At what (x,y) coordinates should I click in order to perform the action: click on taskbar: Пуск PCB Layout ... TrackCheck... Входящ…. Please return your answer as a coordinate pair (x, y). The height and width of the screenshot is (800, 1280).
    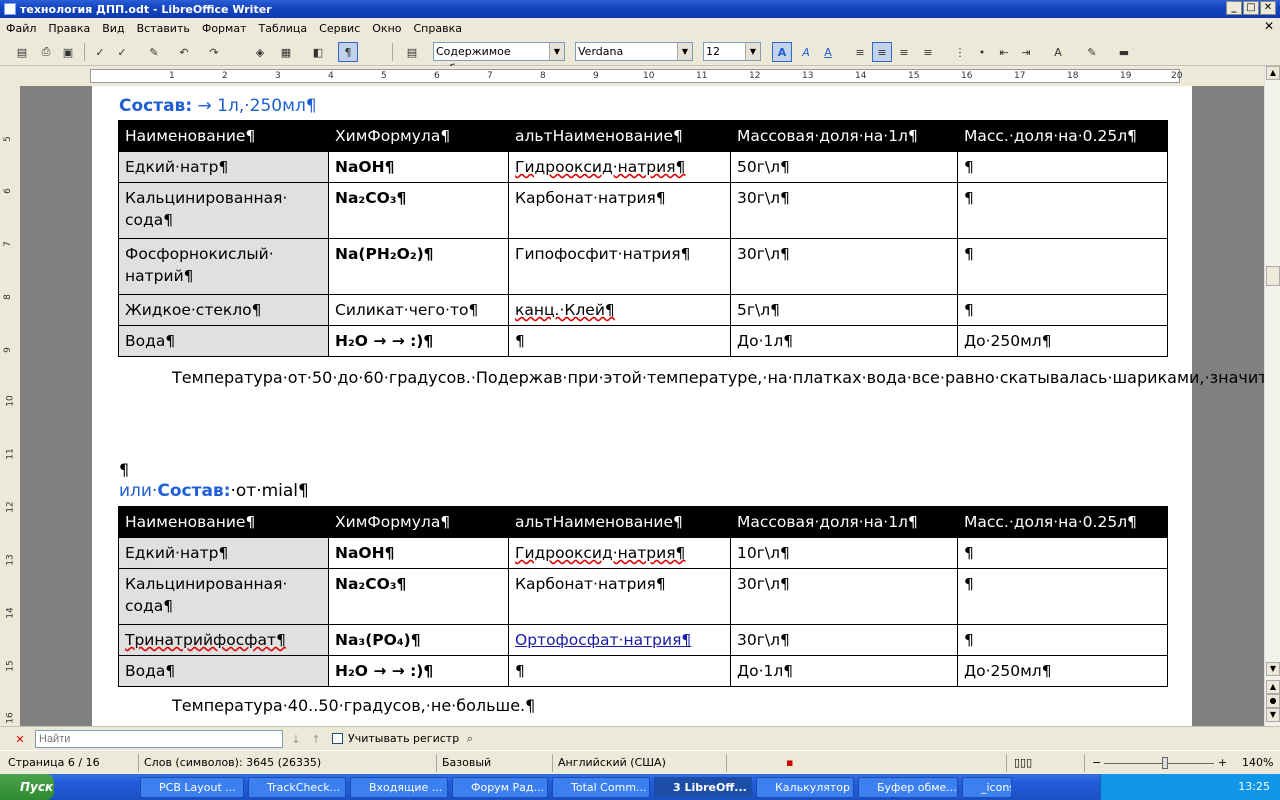
    Looking at the image, I should click on (640, 787).